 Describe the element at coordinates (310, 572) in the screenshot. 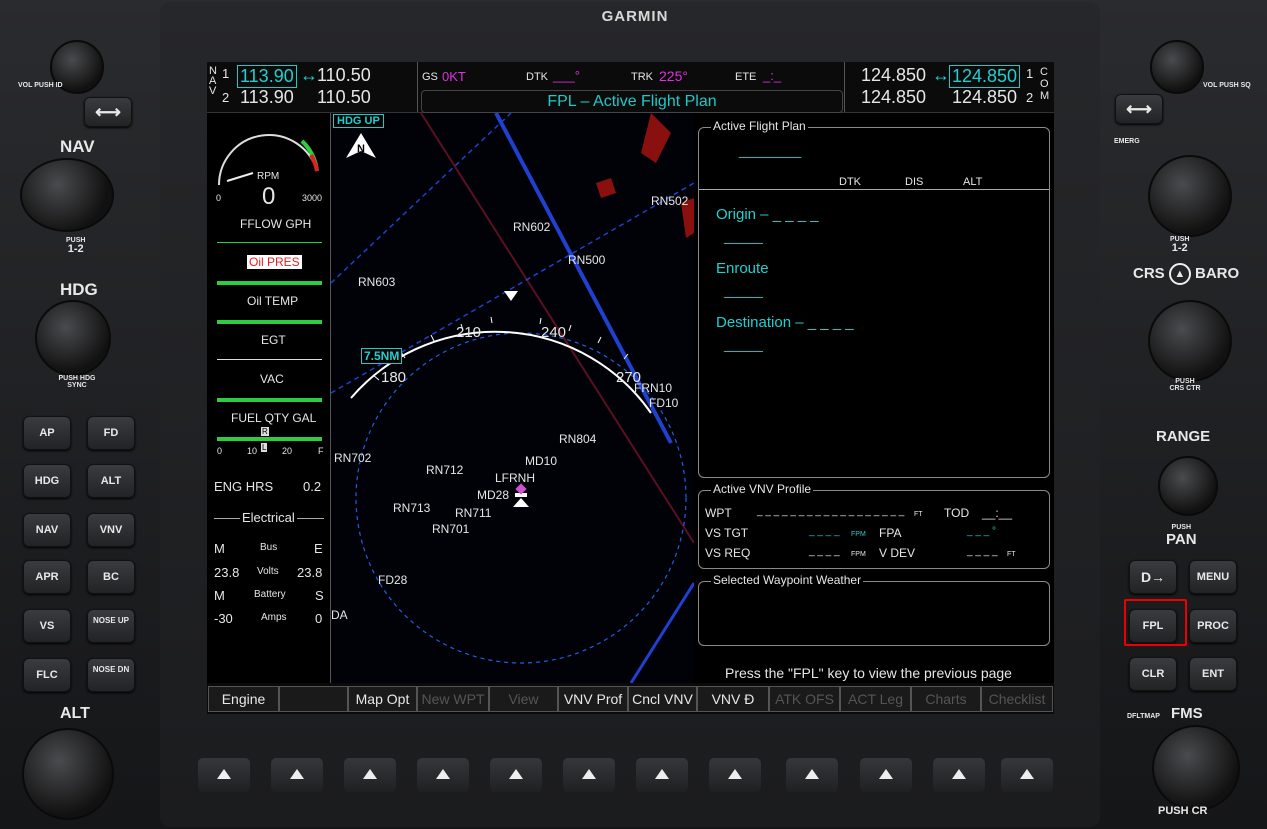

I see `volts-right: 23.8` at that location.